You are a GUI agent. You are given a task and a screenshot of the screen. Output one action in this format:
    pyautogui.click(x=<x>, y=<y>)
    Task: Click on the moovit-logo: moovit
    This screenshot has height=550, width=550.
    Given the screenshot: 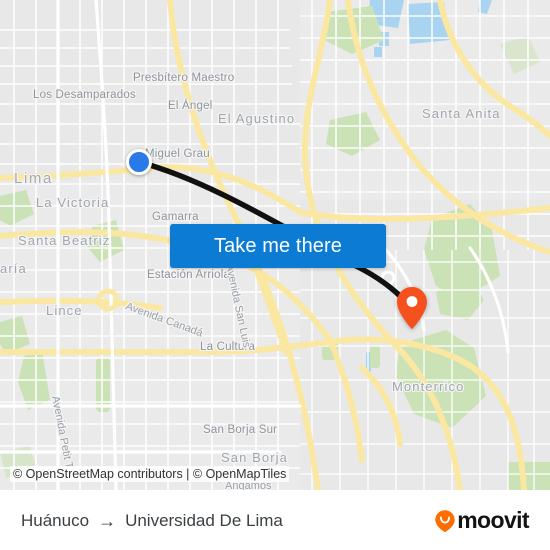 What is the action you would take?
    pyautogui.click(x=482, y=520)
    